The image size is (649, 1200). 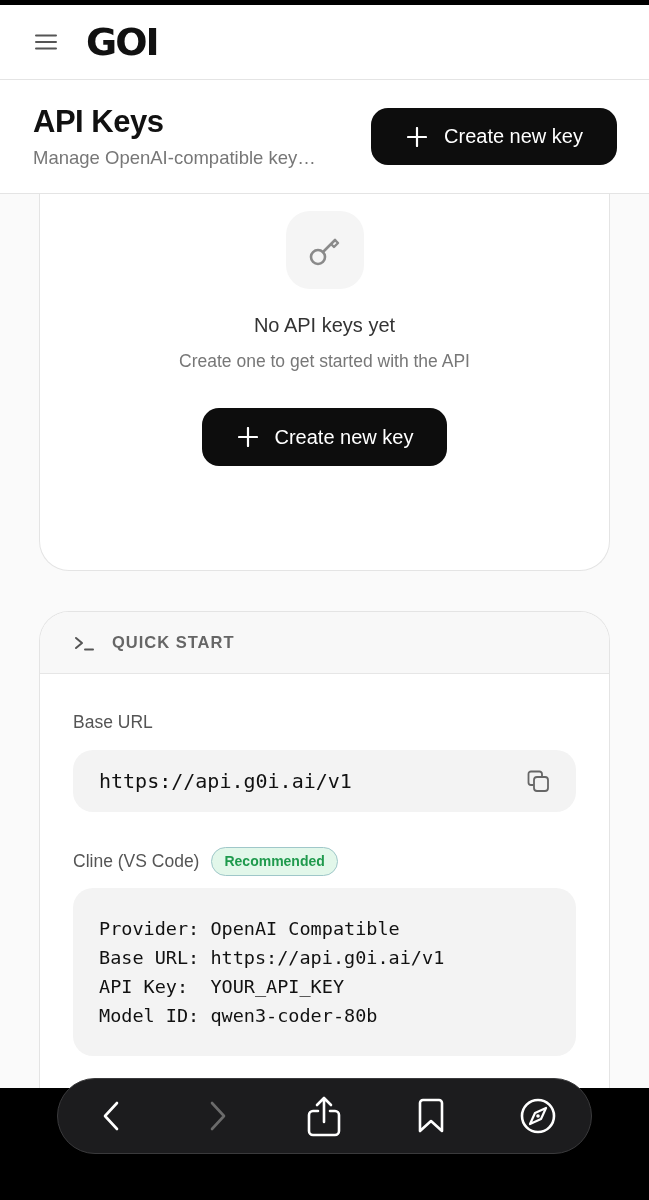 I want to click on key-icon, so click(x=324, y=250).